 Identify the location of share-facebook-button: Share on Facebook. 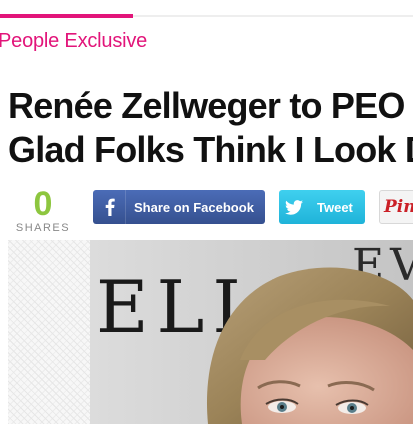
(179, 207).